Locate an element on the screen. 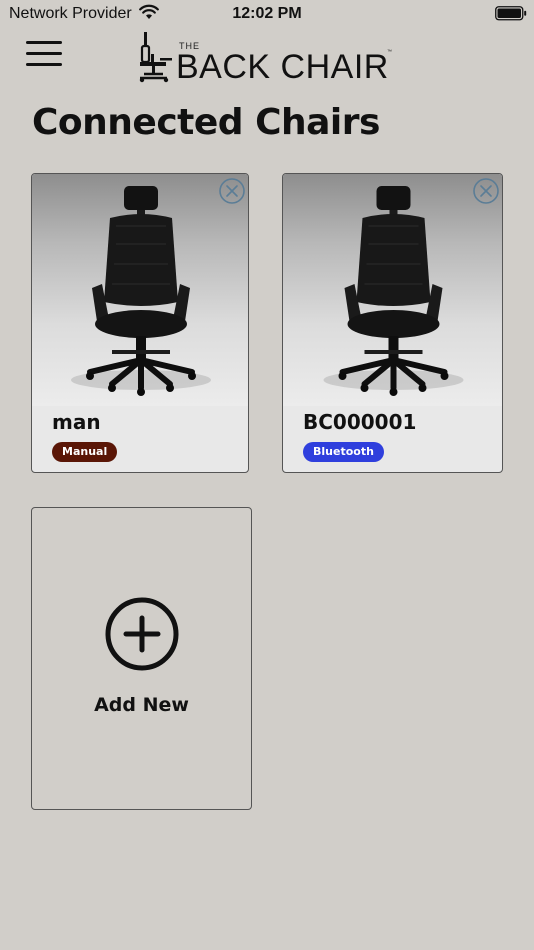 Image resolution: width=534 pixels, height=950 pixels. chair-card: BC000001 Bluetooth is located at coordinates (392, 323).